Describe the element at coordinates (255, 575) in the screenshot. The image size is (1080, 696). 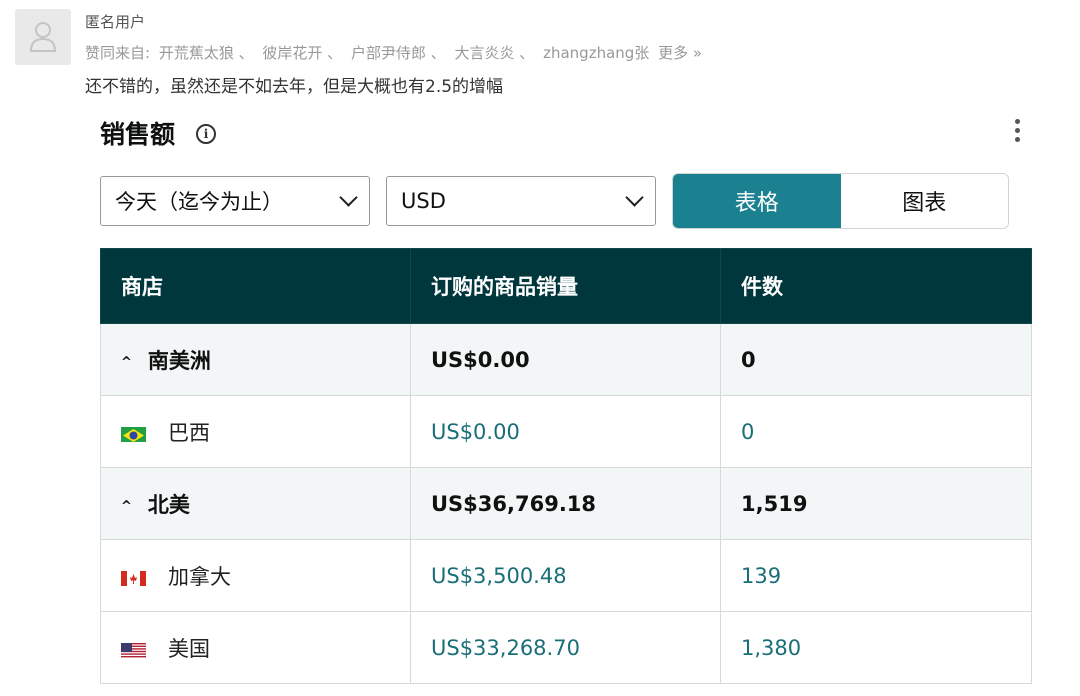
I see `store-cell: 加拿大` at that location.